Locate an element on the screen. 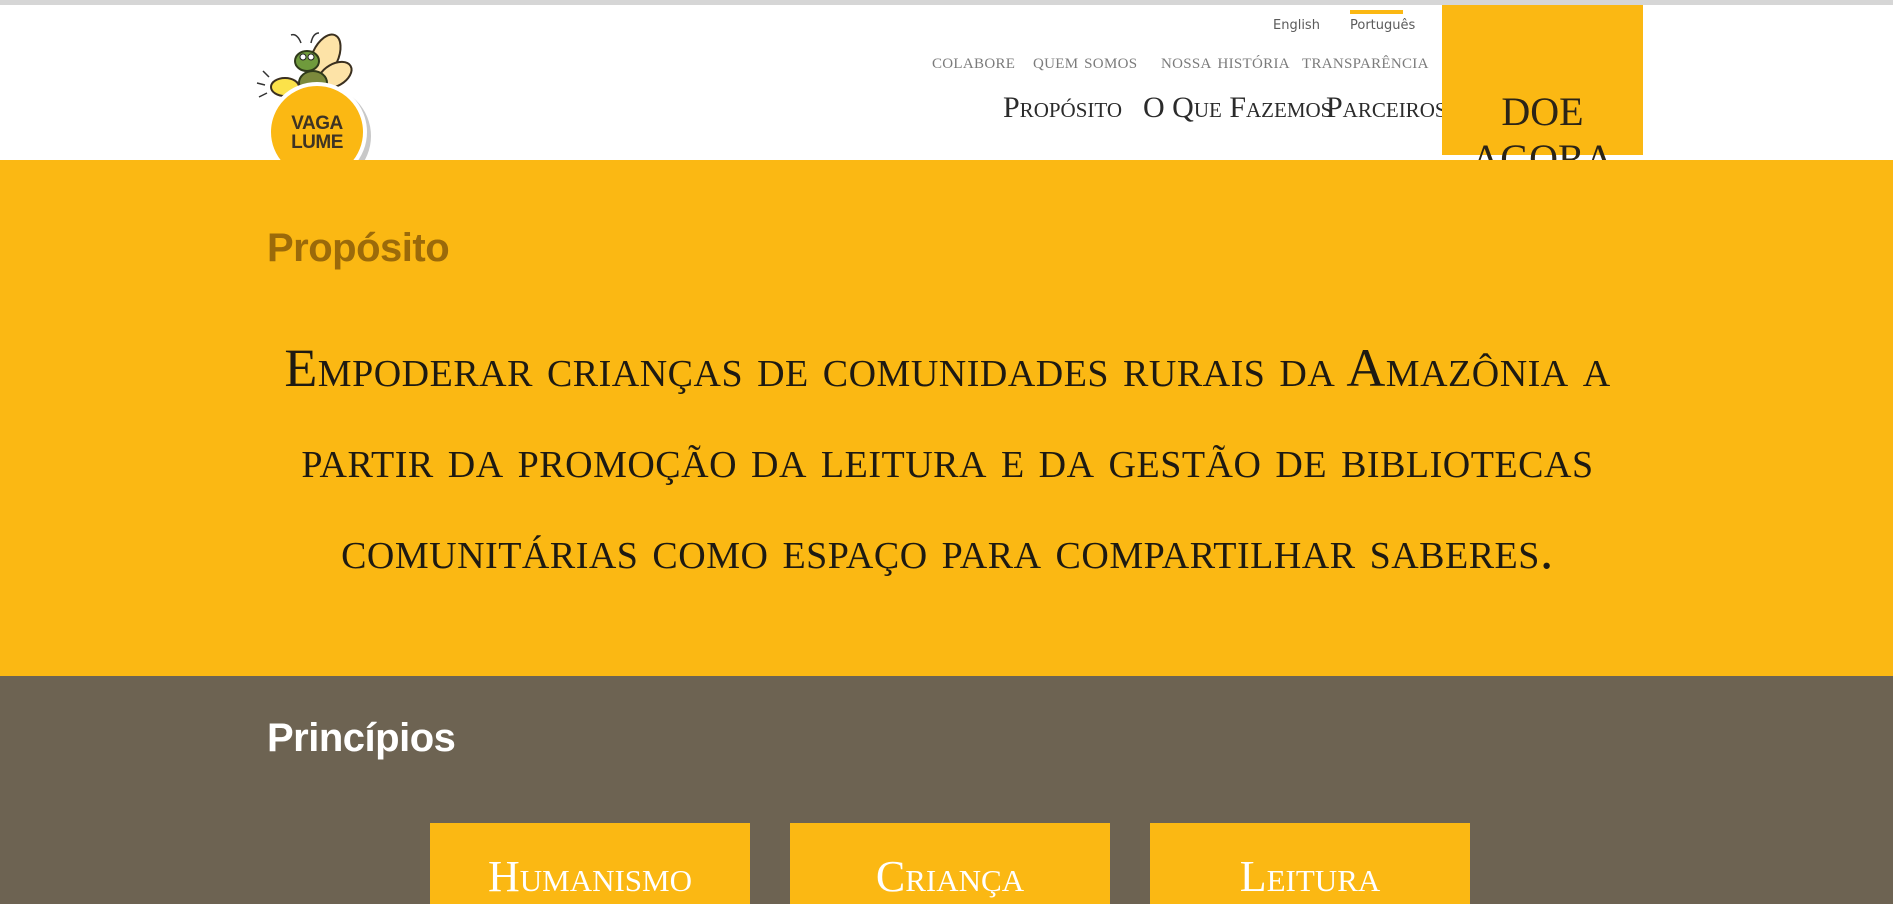  principle-card-humanismo: Humanismo is located at coordinates (590, 863).